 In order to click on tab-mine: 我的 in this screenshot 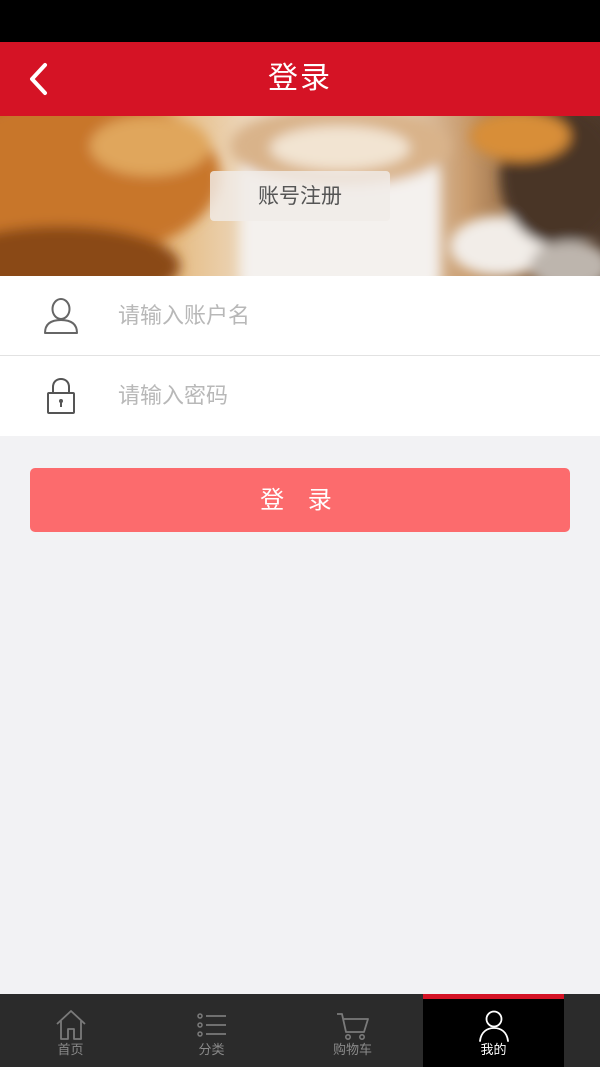, I will do `click(493, 1030)`.